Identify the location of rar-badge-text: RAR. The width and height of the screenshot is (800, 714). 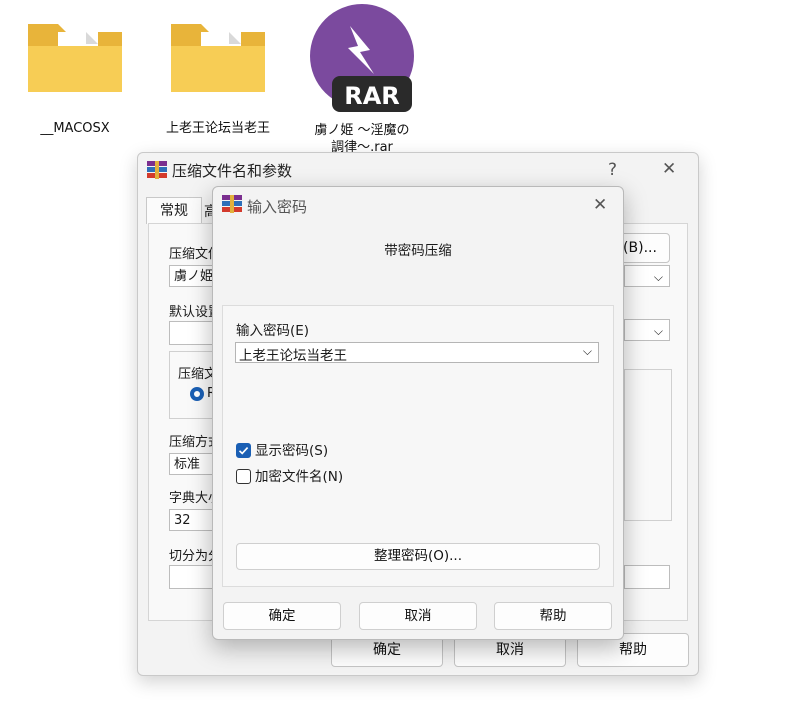
(372, 96).